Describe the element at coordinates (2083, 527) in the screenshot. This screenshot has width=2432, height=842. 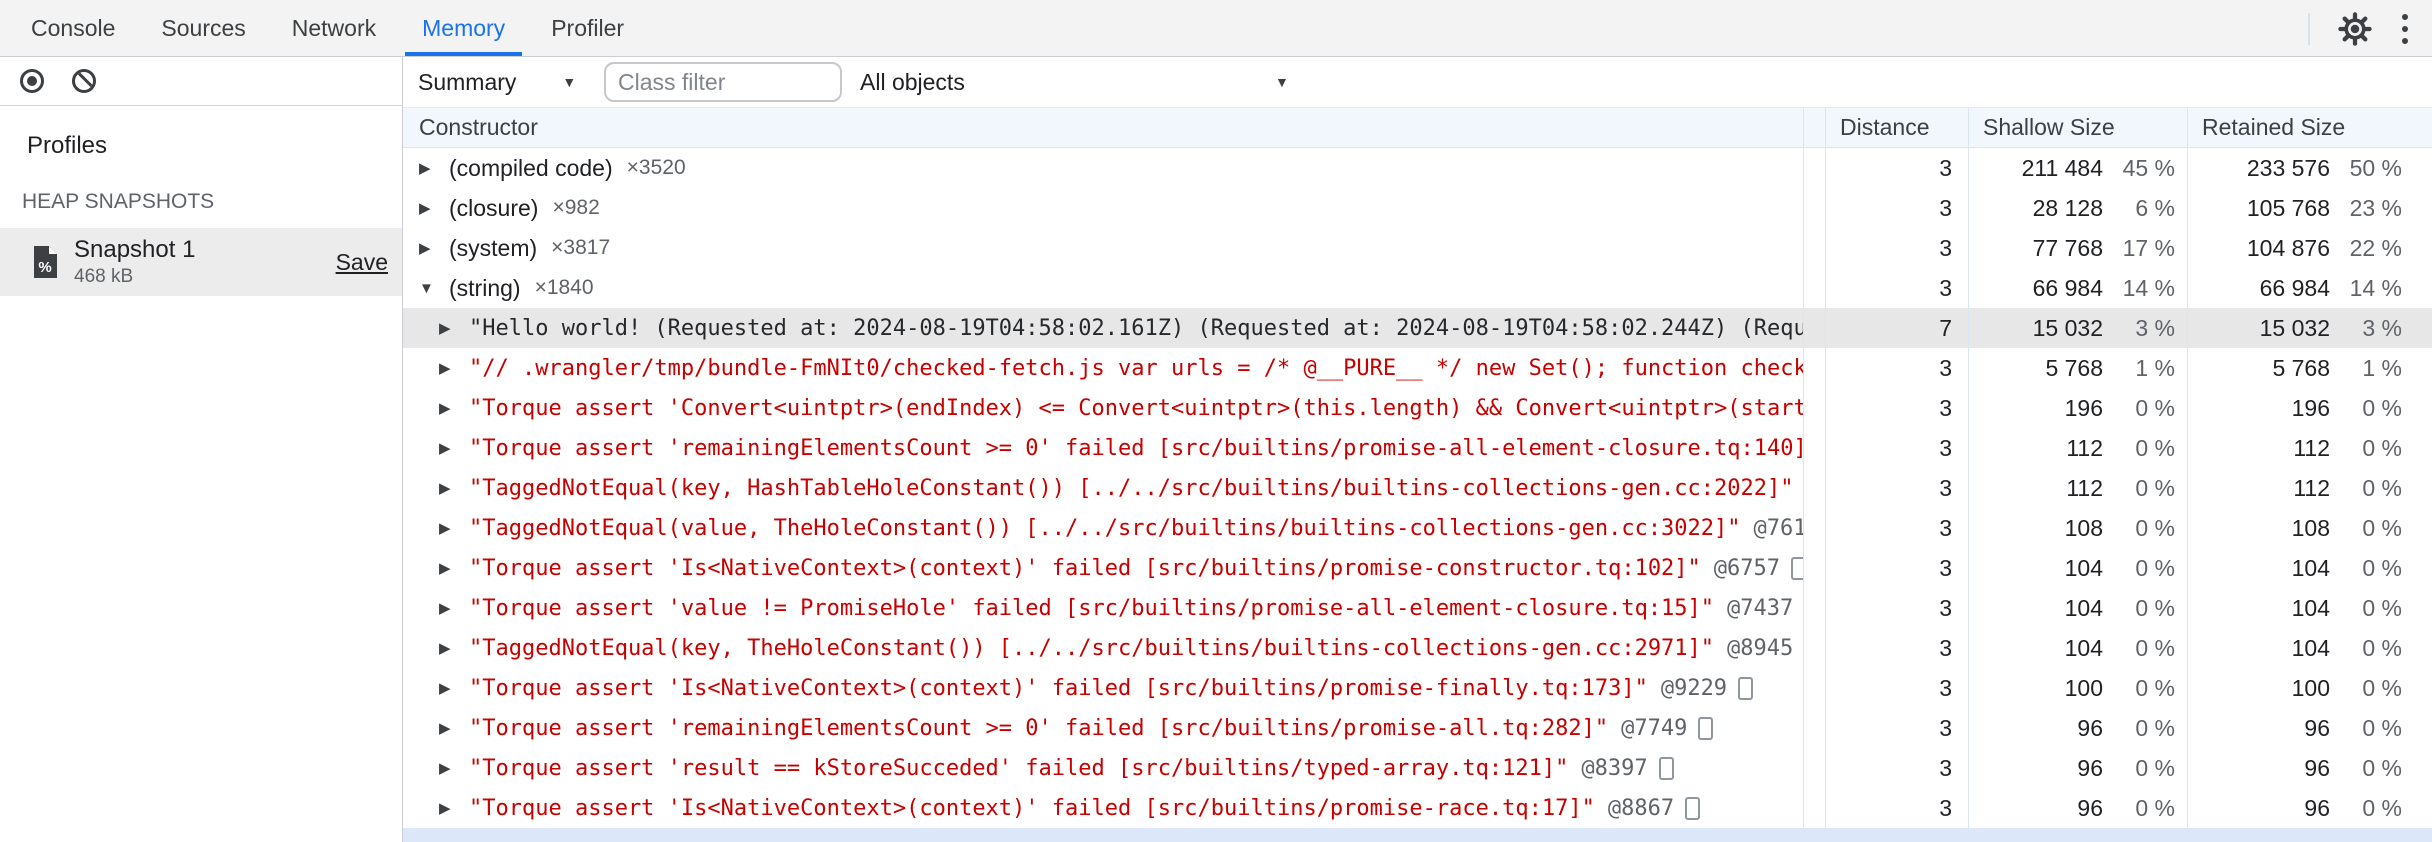
I see `shallow-size-value: 108` at that location.